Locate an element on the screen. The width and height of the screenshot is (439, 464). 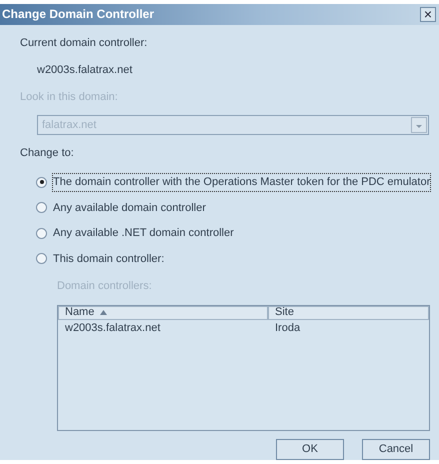
cancel-button: Cancel is located at coordinates (396, 449).